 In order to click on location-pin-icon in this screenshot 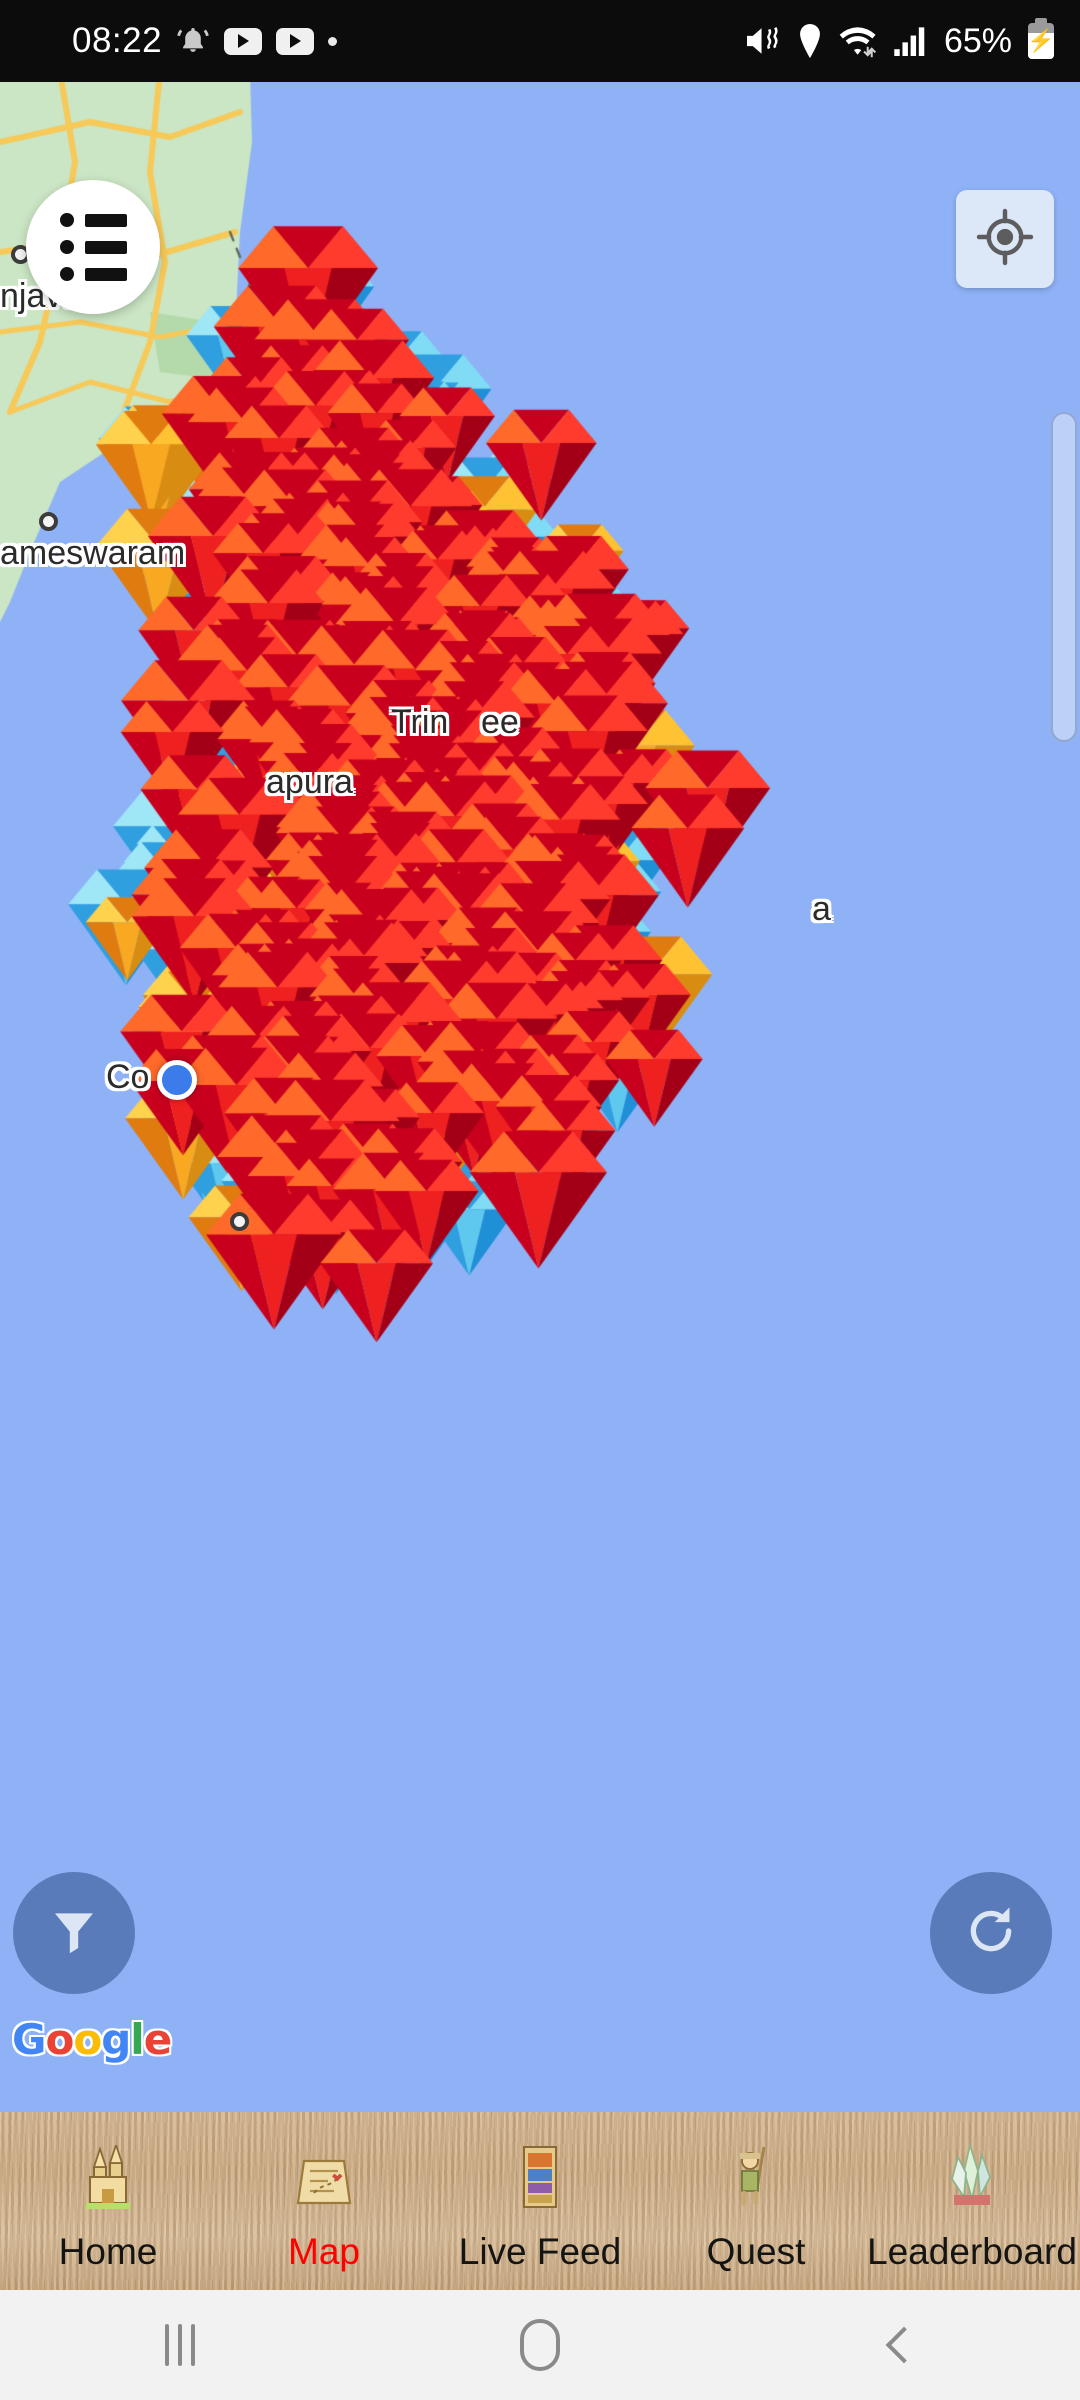, I will do `click(810, 41)`.